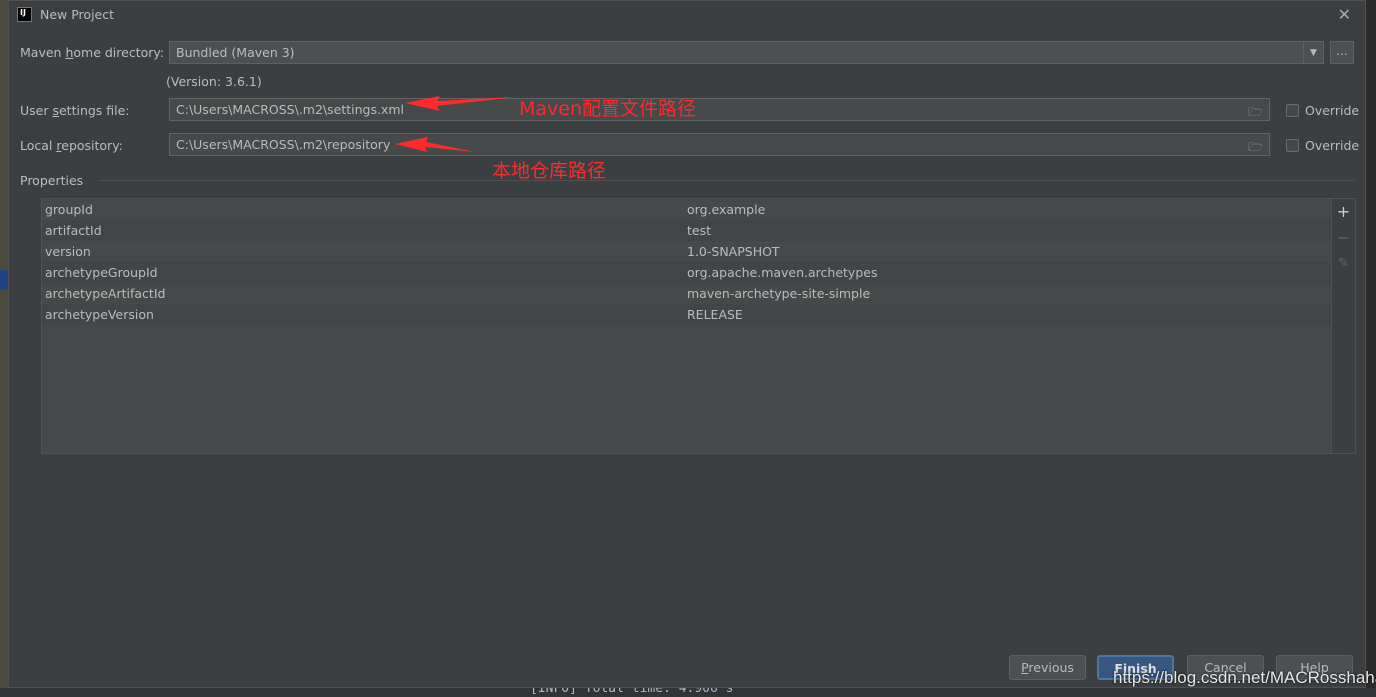  I want to click on arrow-repo, so click(435, 144).